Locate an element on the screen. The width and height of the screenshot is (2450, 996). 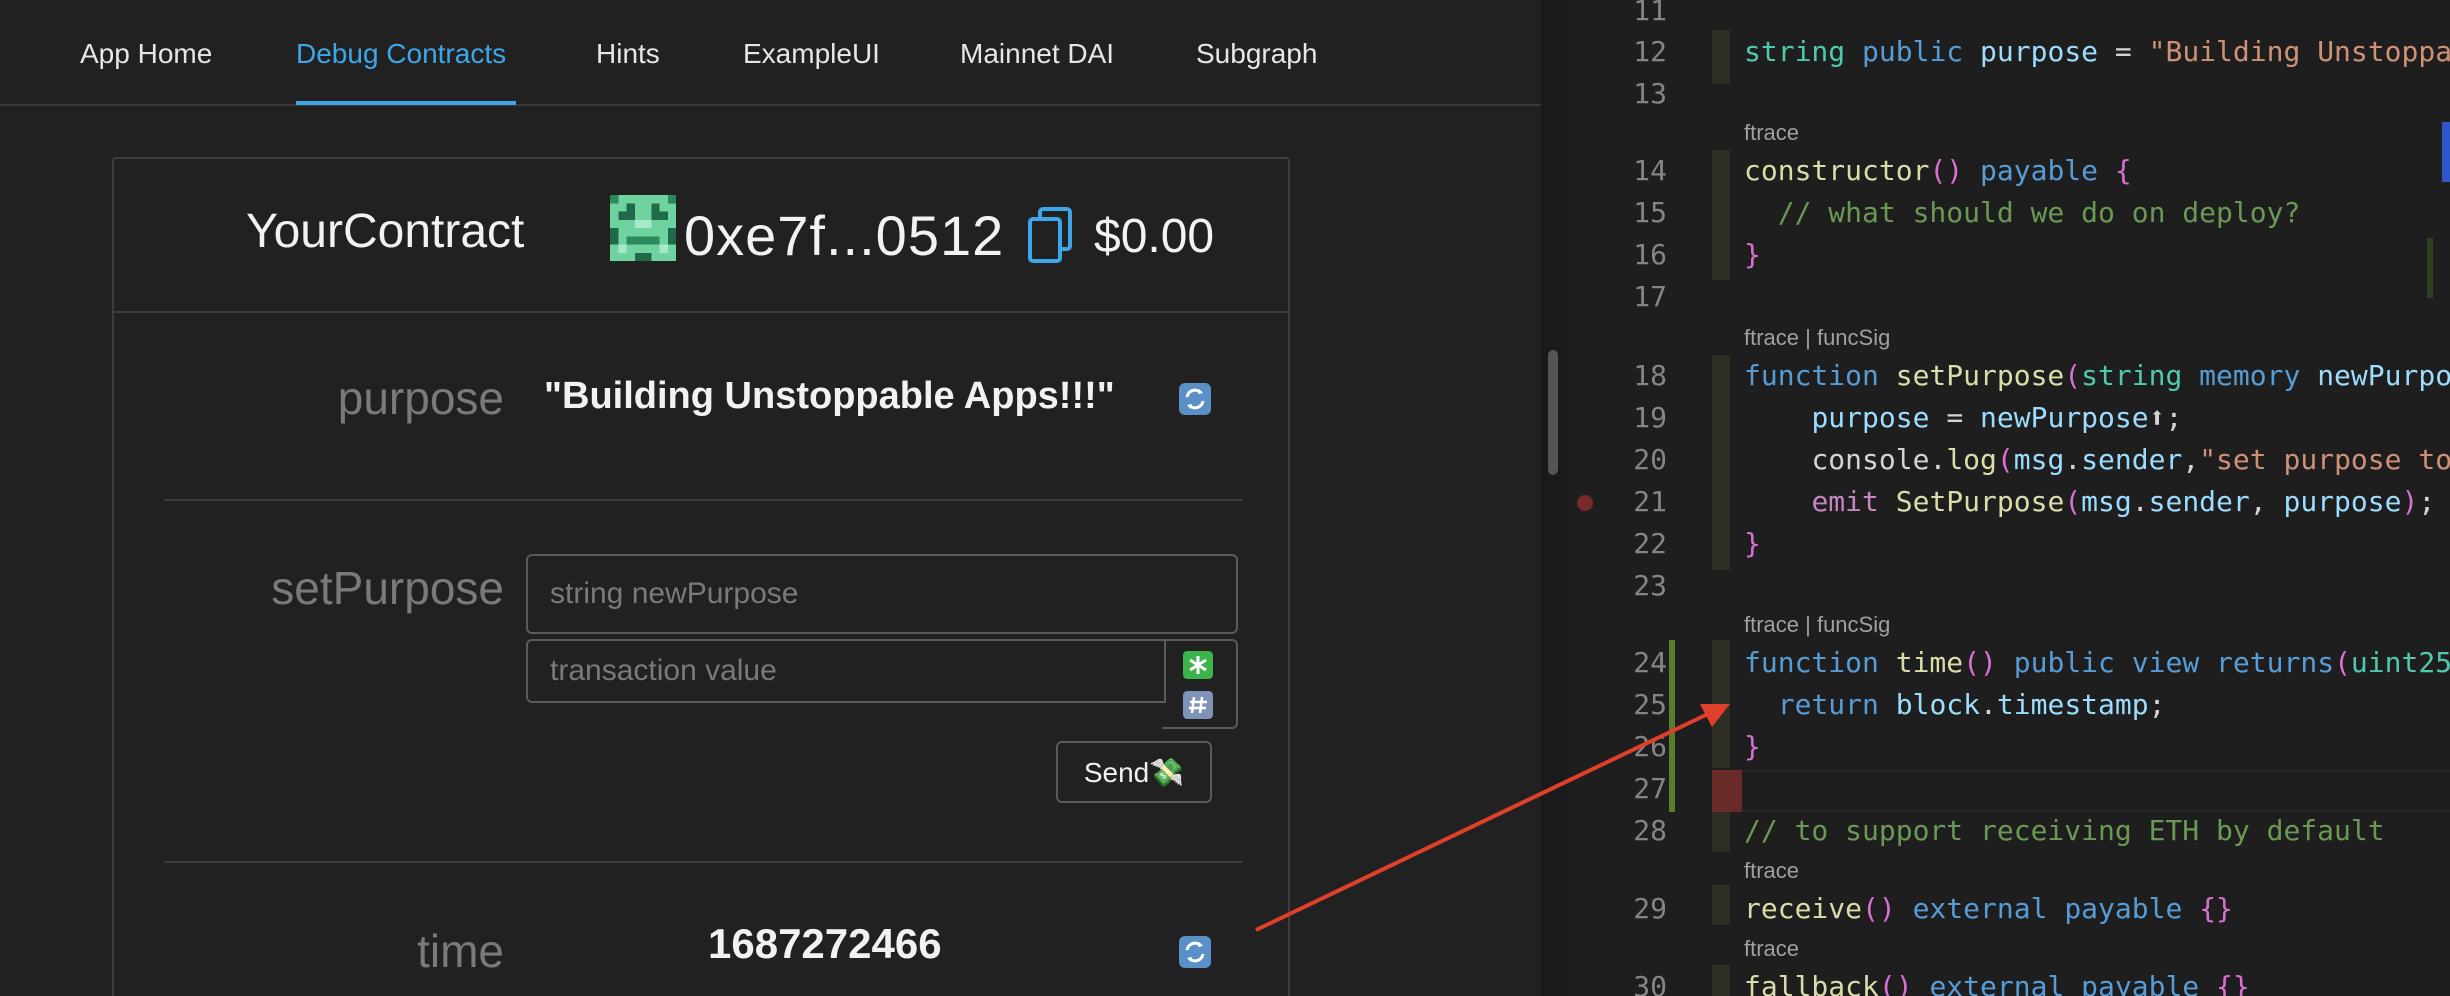
line-number: 27 is located at coordinates (1650, 788).